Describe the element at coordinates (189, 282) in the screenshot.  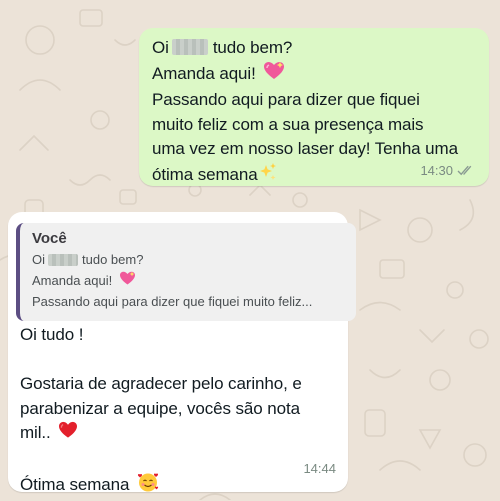
I see `quote-line-2: Amanda aqui!` at that location.